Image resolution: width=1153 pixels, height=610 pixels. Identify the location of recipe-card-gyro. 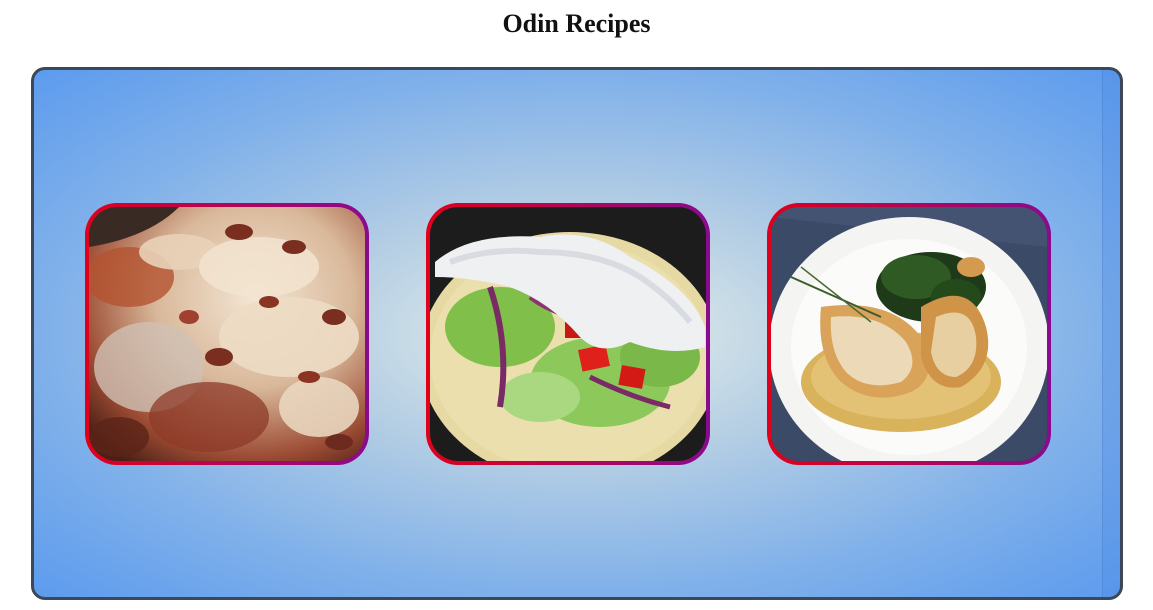
(568, 334).